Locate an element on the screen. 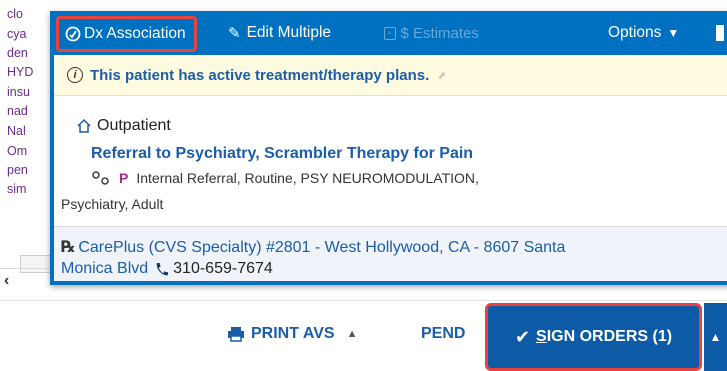 The image size is (727, 371). edit-multiple-button: ✎ Edit Multiple is located at coordinates (279, 33).